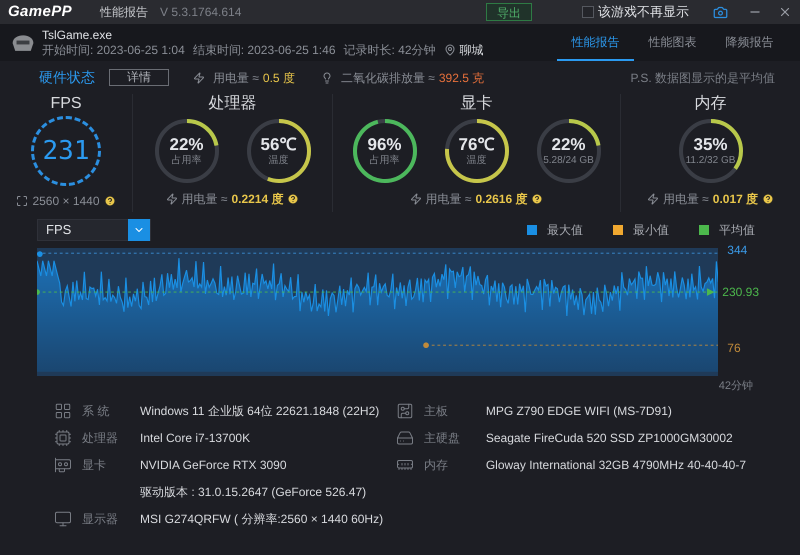  What do you see at coordinates (66, 151) in the screenshot?
I see `fps-value: 231` at bounding box center [66, 151].